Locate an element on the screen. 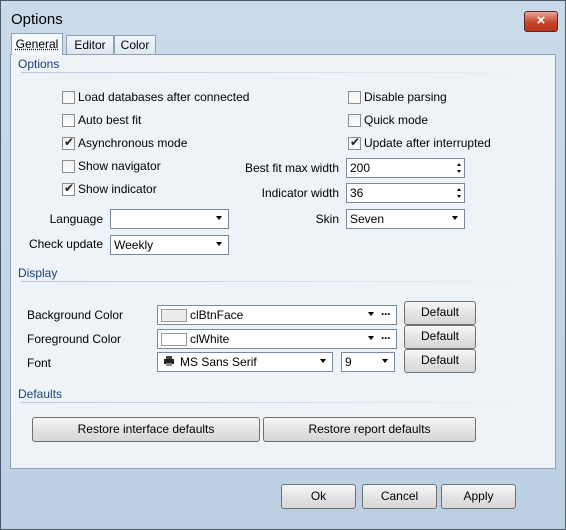 The image size is (566, 530). options-section-label: Options is located at coordinates (39, 64).